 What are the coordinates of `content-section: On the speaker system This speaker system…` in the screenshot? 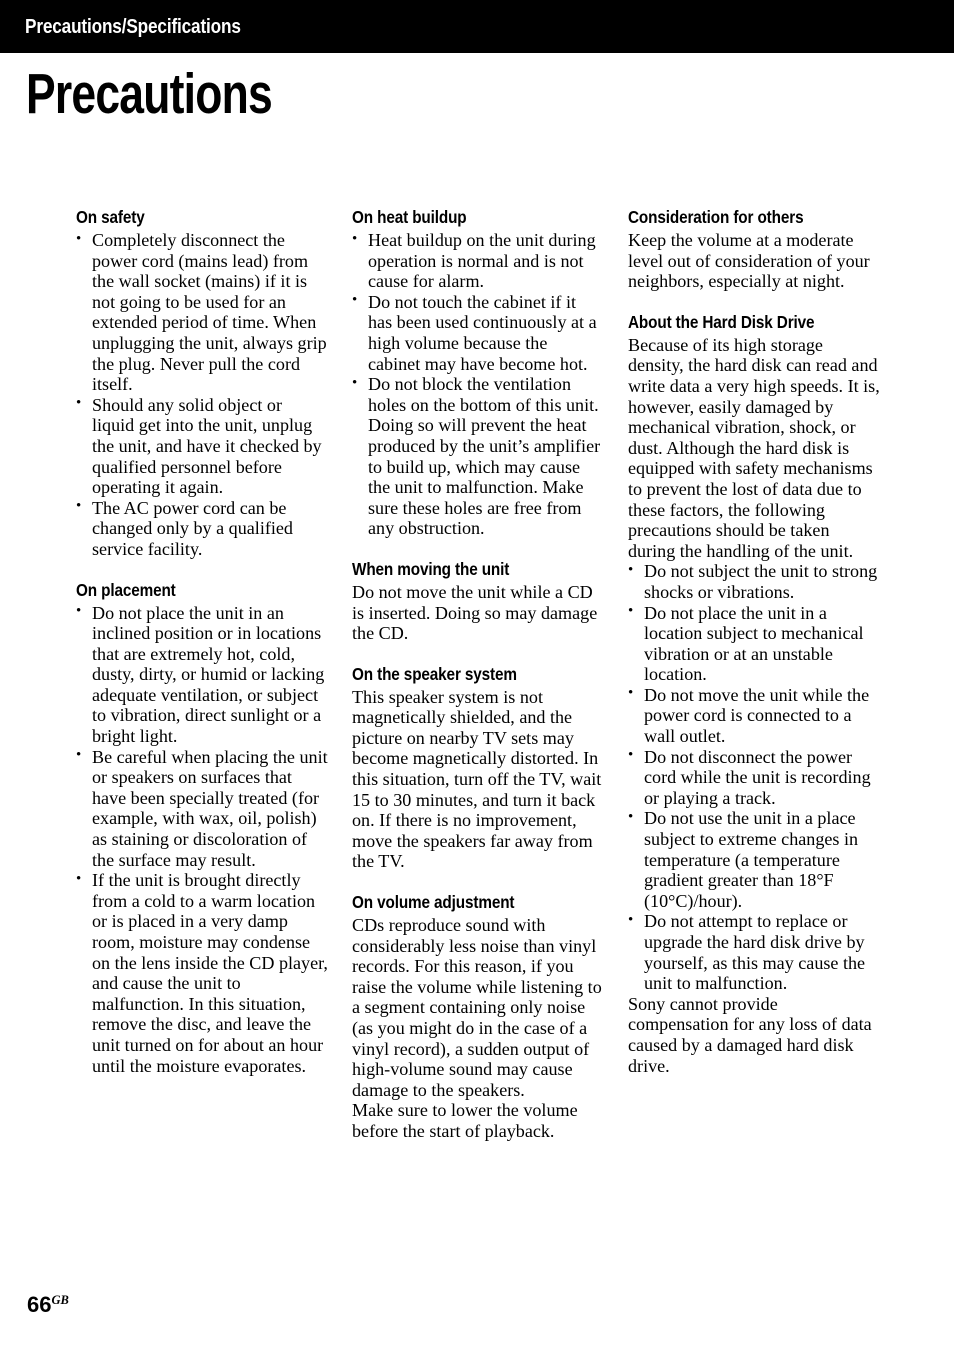 It's located at (478, 768).